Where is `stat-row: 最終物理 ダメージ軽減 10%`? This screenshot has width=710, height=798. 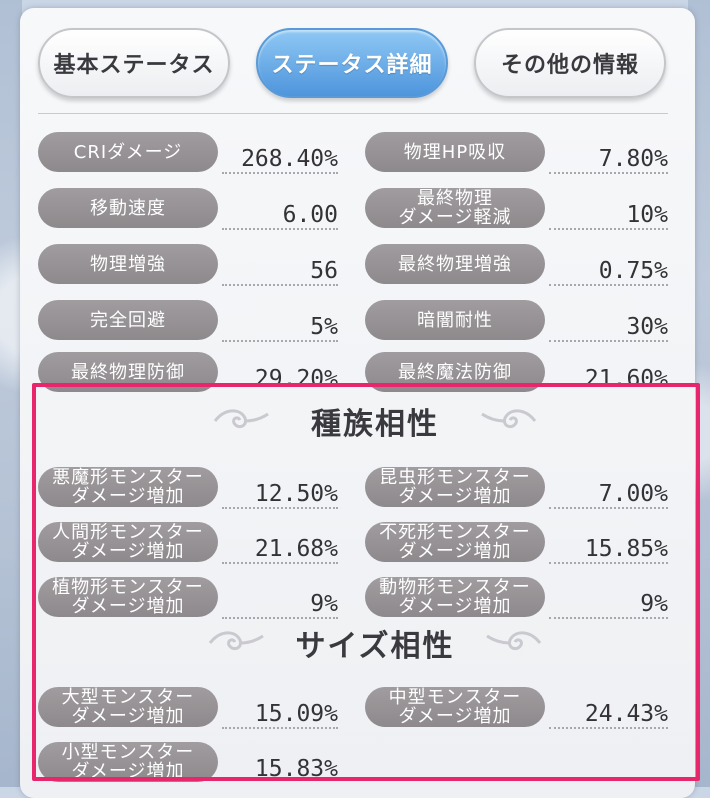
stat-row: 最終物理 ダメージ軽減 10% is located at coordinates (516, 208).